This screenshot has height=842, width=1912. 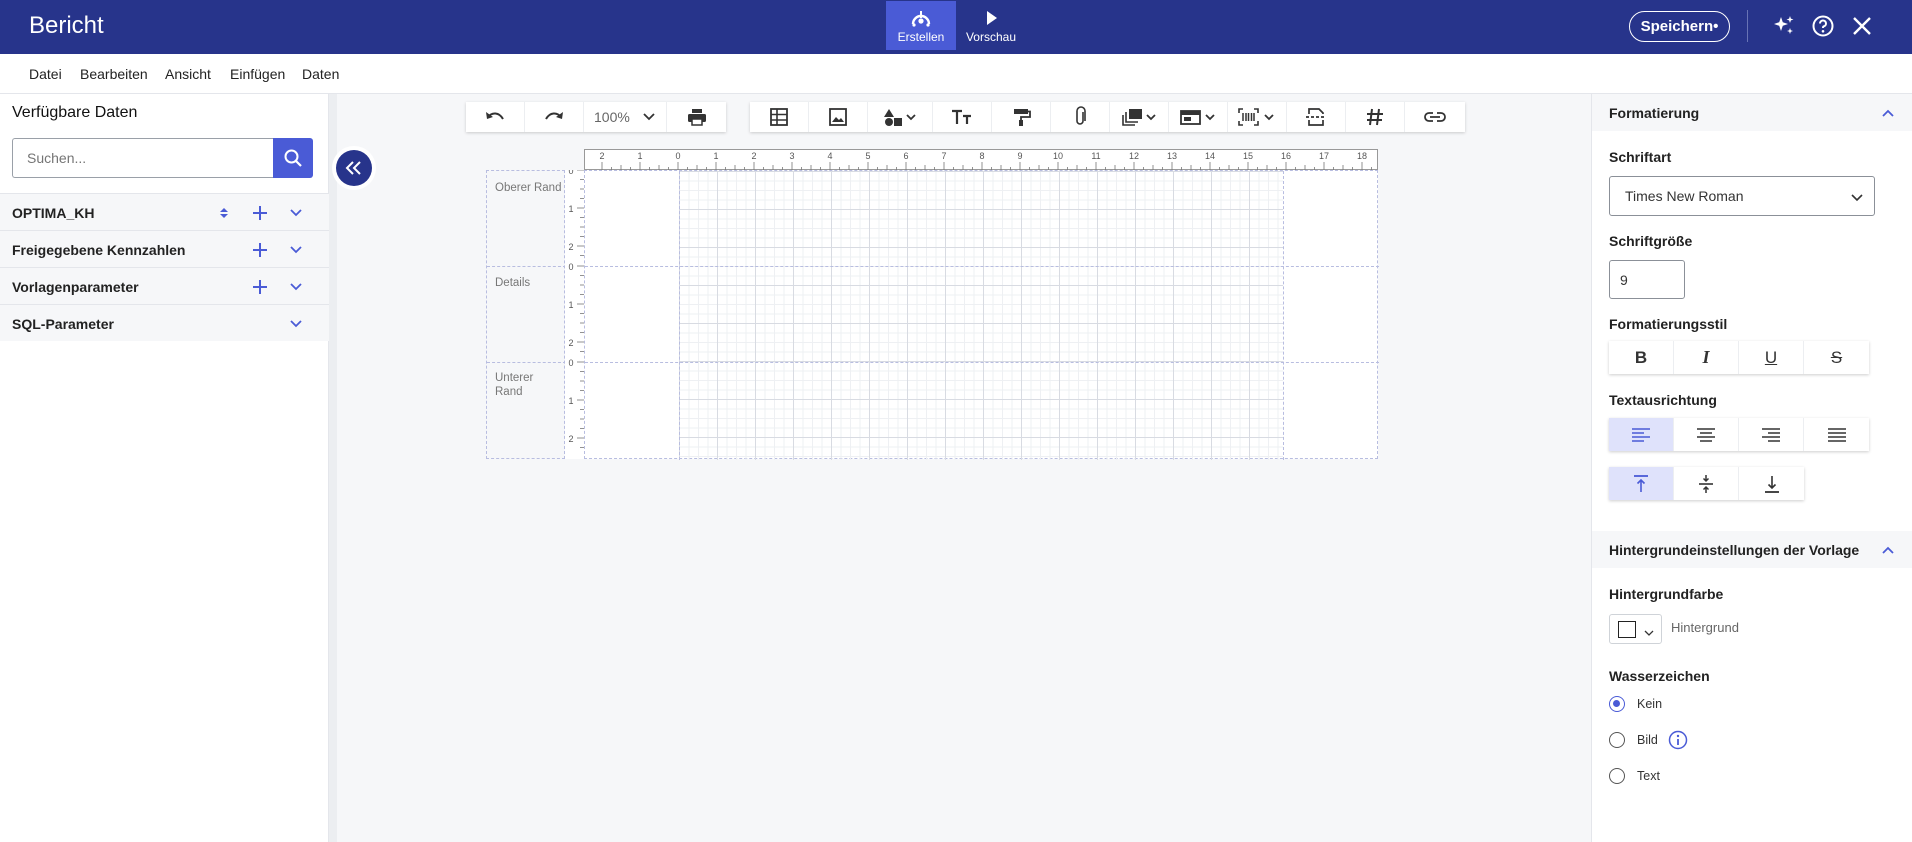 What do you see at coordinates (1021, 117) in the screenshot?
I see `format-painter-button` at bounding box center [1021, 117].